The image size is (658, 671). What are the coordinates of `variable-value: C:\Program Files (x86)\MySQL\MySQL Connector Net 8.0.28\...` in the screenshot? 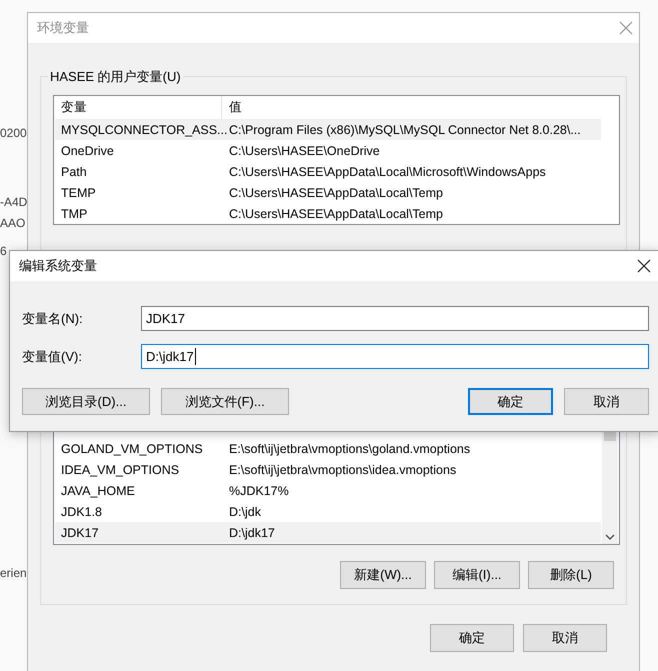 It's located at (404, 129).